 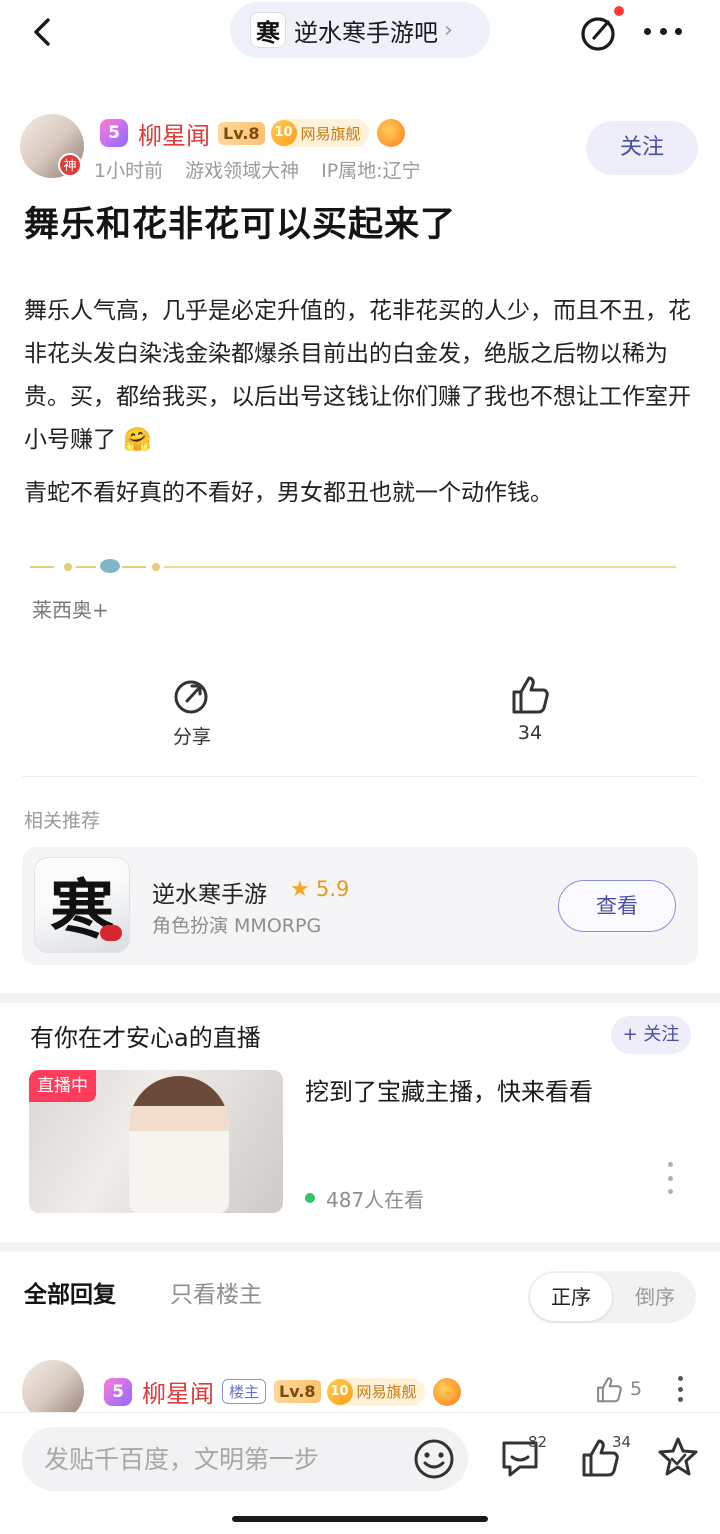 What do you see at coordinates (642, 148) in the screenshot?
I see `follow-button: 关注` at bounding box center [642, 148].